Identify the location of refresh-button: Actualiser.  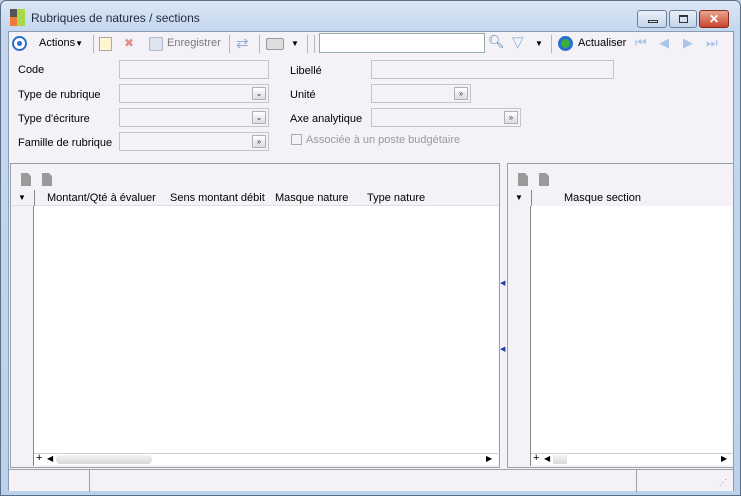
(602, 43).